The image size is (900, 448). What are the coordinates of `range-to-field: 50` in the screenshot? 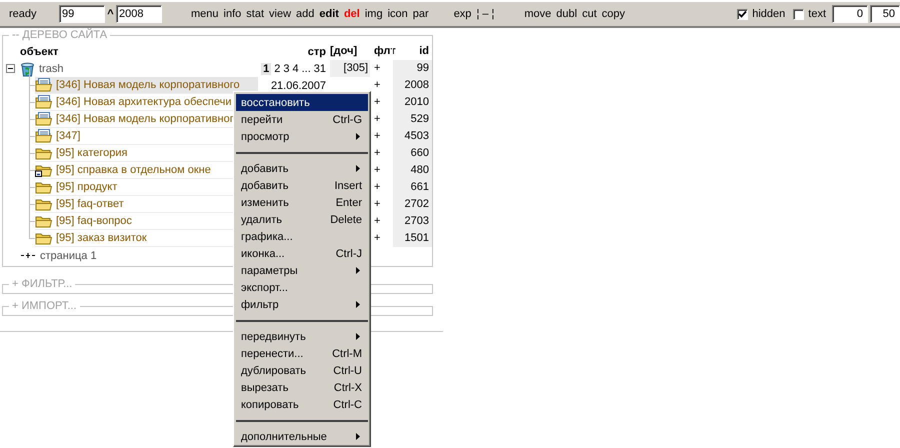 It's located at (885, 14).